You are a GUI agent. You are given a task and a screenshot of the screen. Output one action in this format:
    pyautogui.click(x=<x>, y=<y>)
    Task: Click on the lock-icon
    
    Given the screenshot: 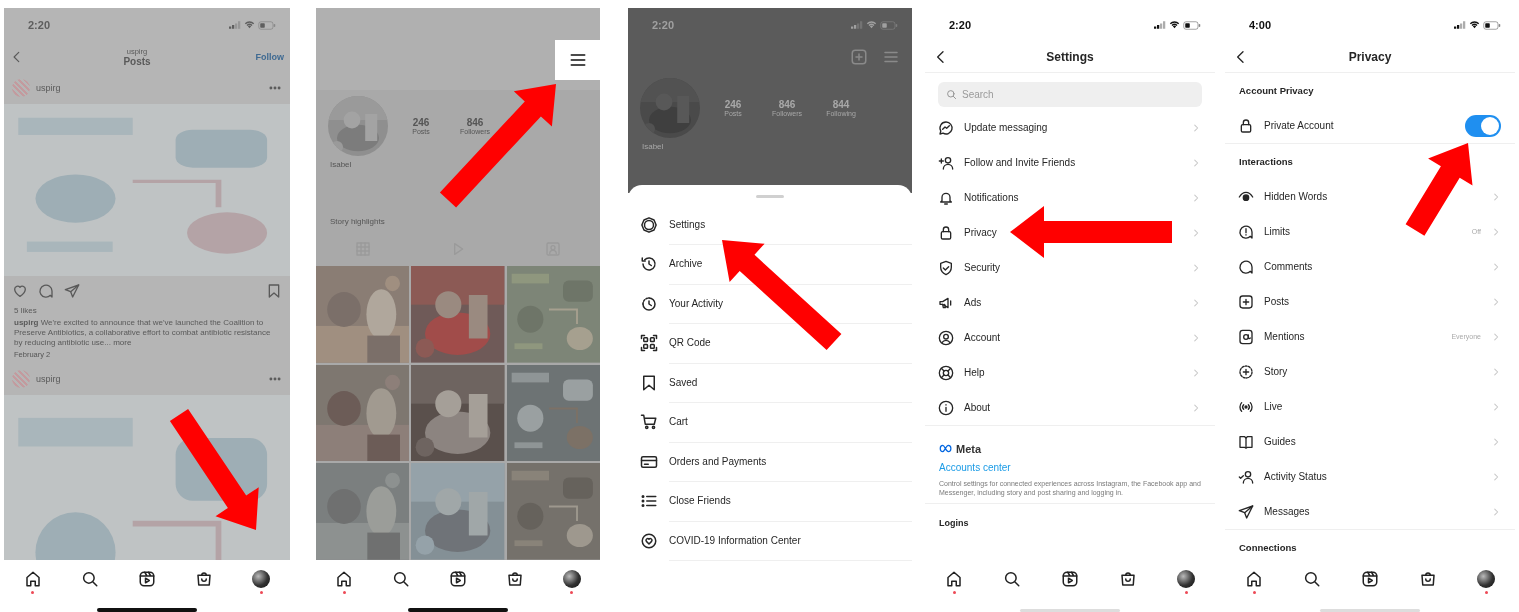 What is the action you would take?
    pyautogui.click(x=1246, y=125)
    